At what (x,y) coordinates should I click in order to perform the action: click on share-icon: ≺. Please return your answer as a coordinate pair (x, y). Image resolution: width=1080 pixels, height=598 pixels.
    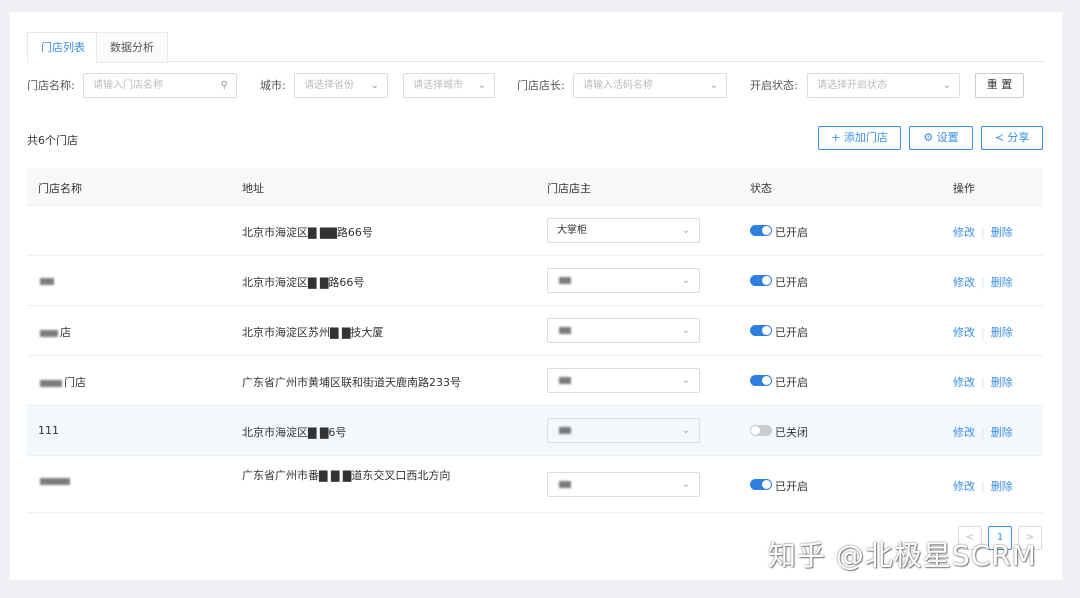
    Looking at the image, I should click on (1001, 137).